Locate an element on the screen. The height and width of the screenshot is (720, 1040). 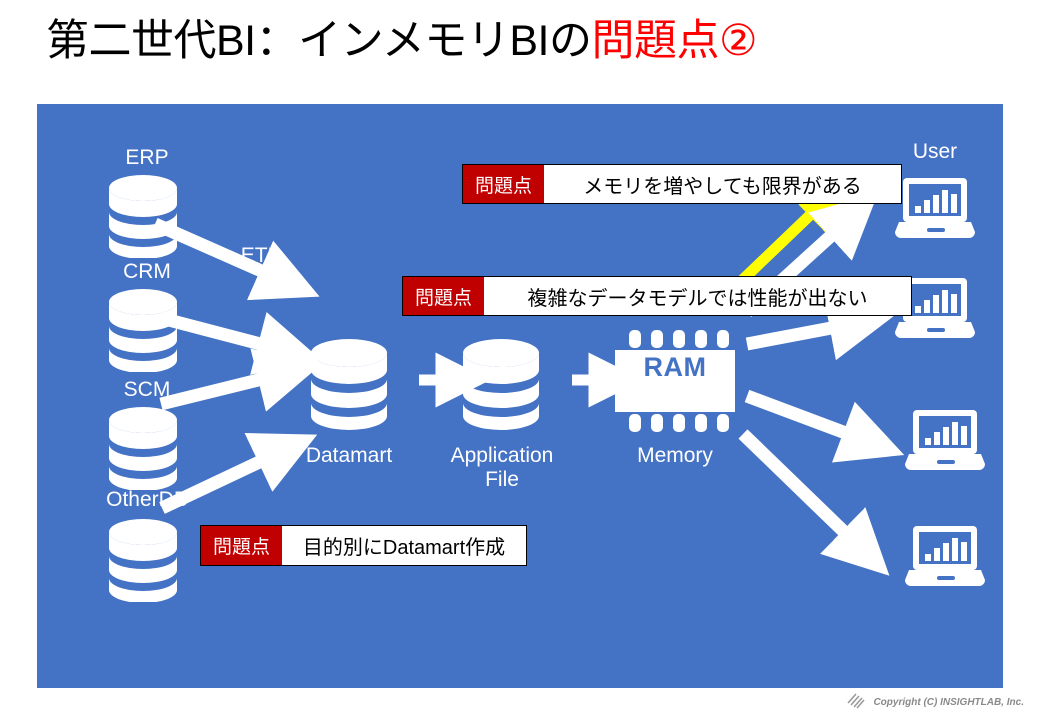
footer: Copyright (C) INSIGHTLAB, Inc. is located at coordinates (935, 702).